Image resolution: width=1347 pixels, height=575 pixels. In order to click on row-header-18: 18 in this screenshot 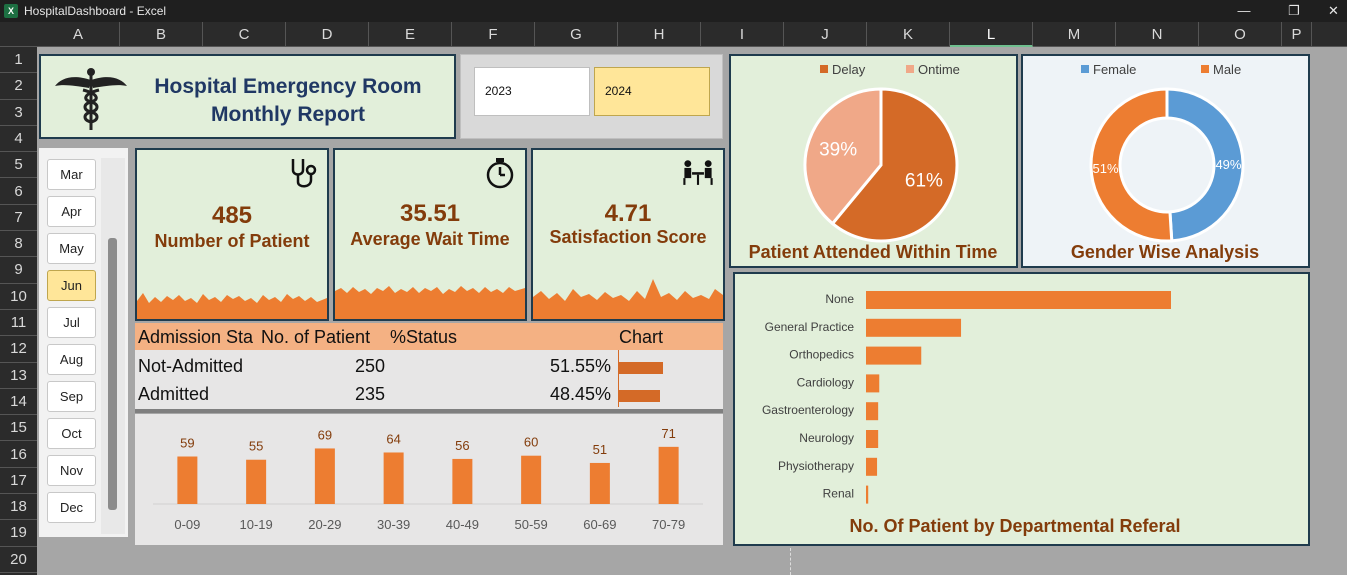, I will do `click(18, 507)`.